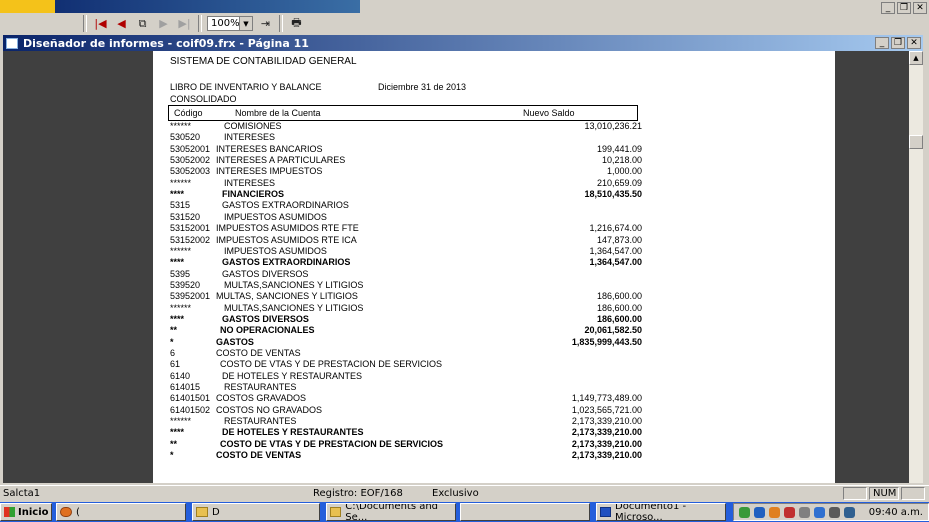  Describe the element at coordinates (190, 240) in the screenshot. I see `row-code: 53152002` at that location.